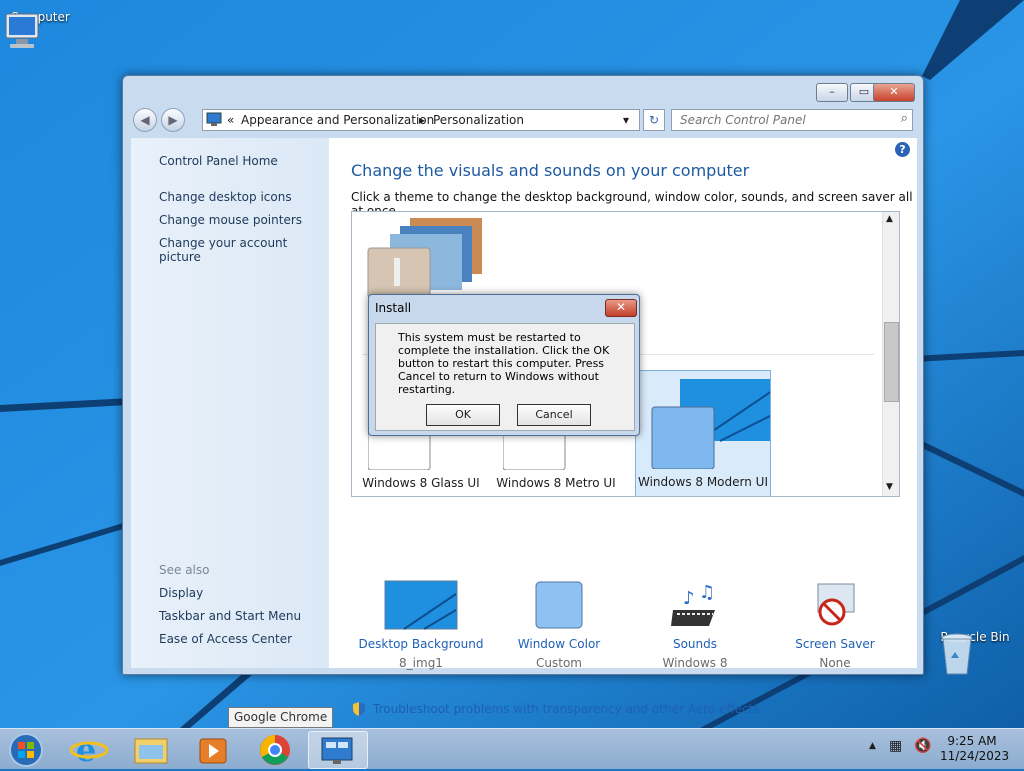 The height and width of the screenshot is (771, 1024). I want to click on dialog-title: Install, so click(393, 308).